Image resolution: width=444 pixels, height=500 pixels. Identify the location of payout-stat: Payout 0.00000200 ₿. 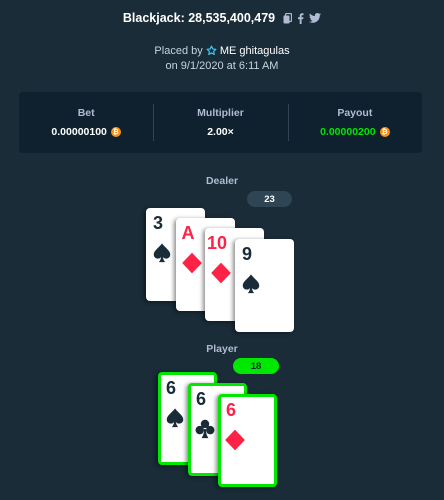
(354, 122).